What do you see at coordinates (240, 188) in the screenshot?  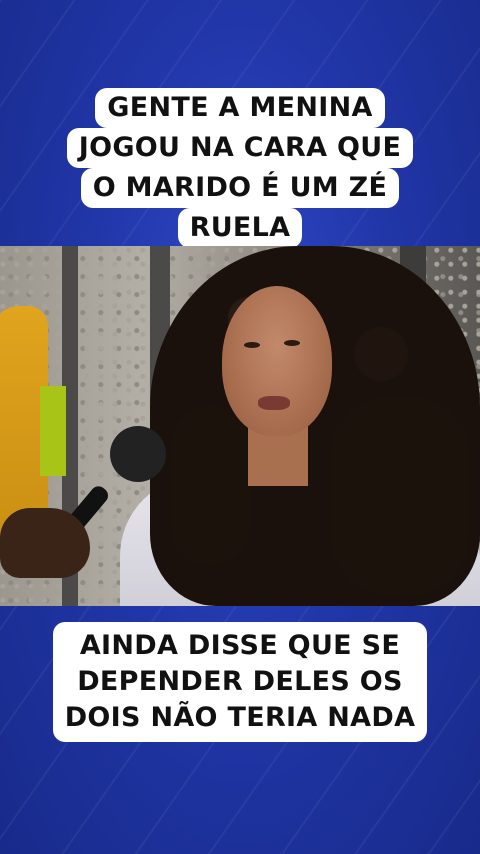 I see `top-caption-line-3: O MARIDO É UM ZÉ` at bounding box center [240, 188].